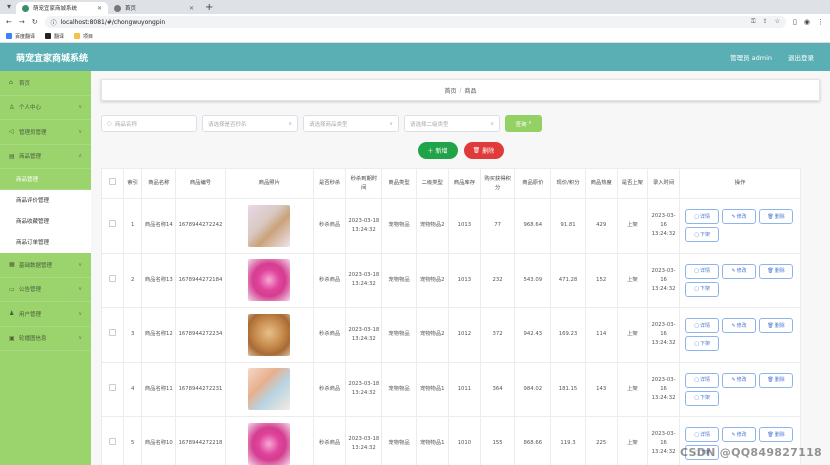 The width and height of the screenshot is (830, 465). I want to click on reload-icon: ↻, so click(35, 22).